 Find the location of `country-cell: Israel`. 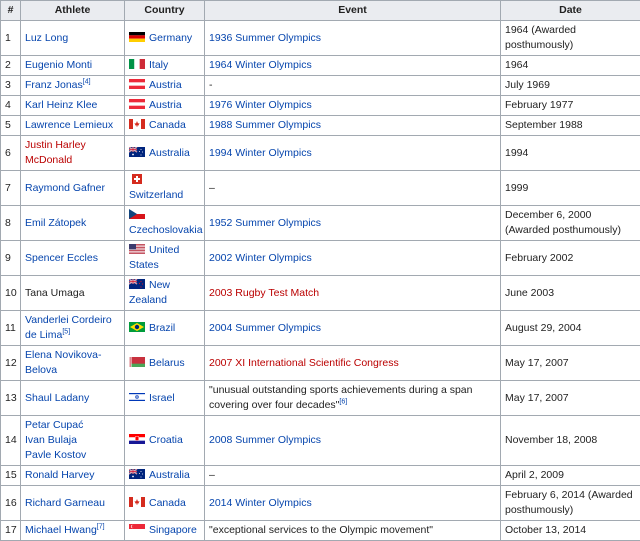

country-cell: Israel is located at coordinates (165, 398).